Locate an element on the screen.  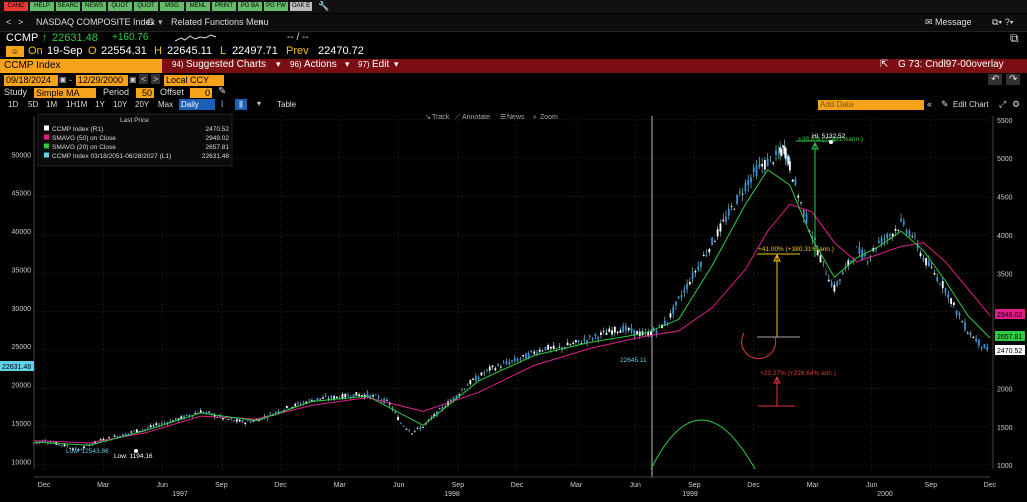
period-field: 50 is located at coordinates (145, 93).